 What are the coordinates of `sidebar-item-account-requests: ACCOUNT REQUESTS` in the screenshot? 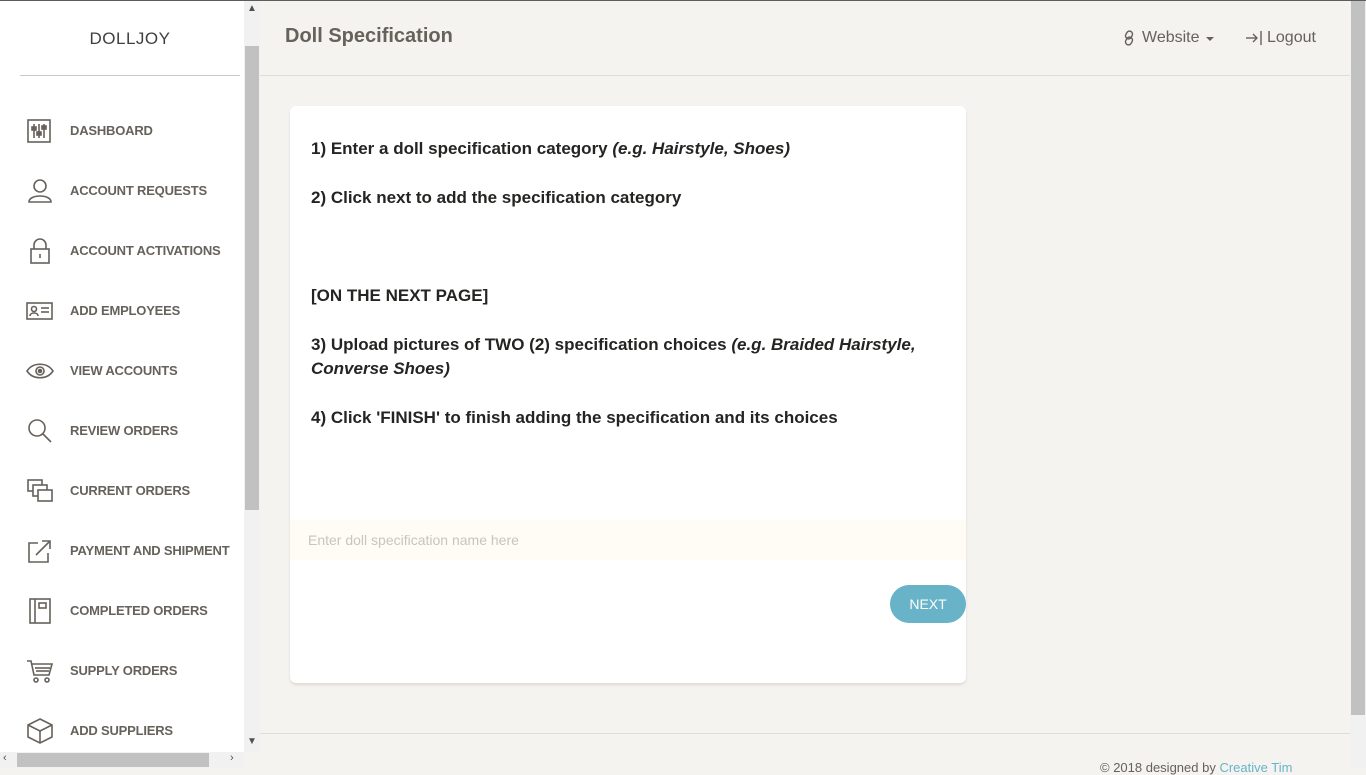 It's located at (122, 191).